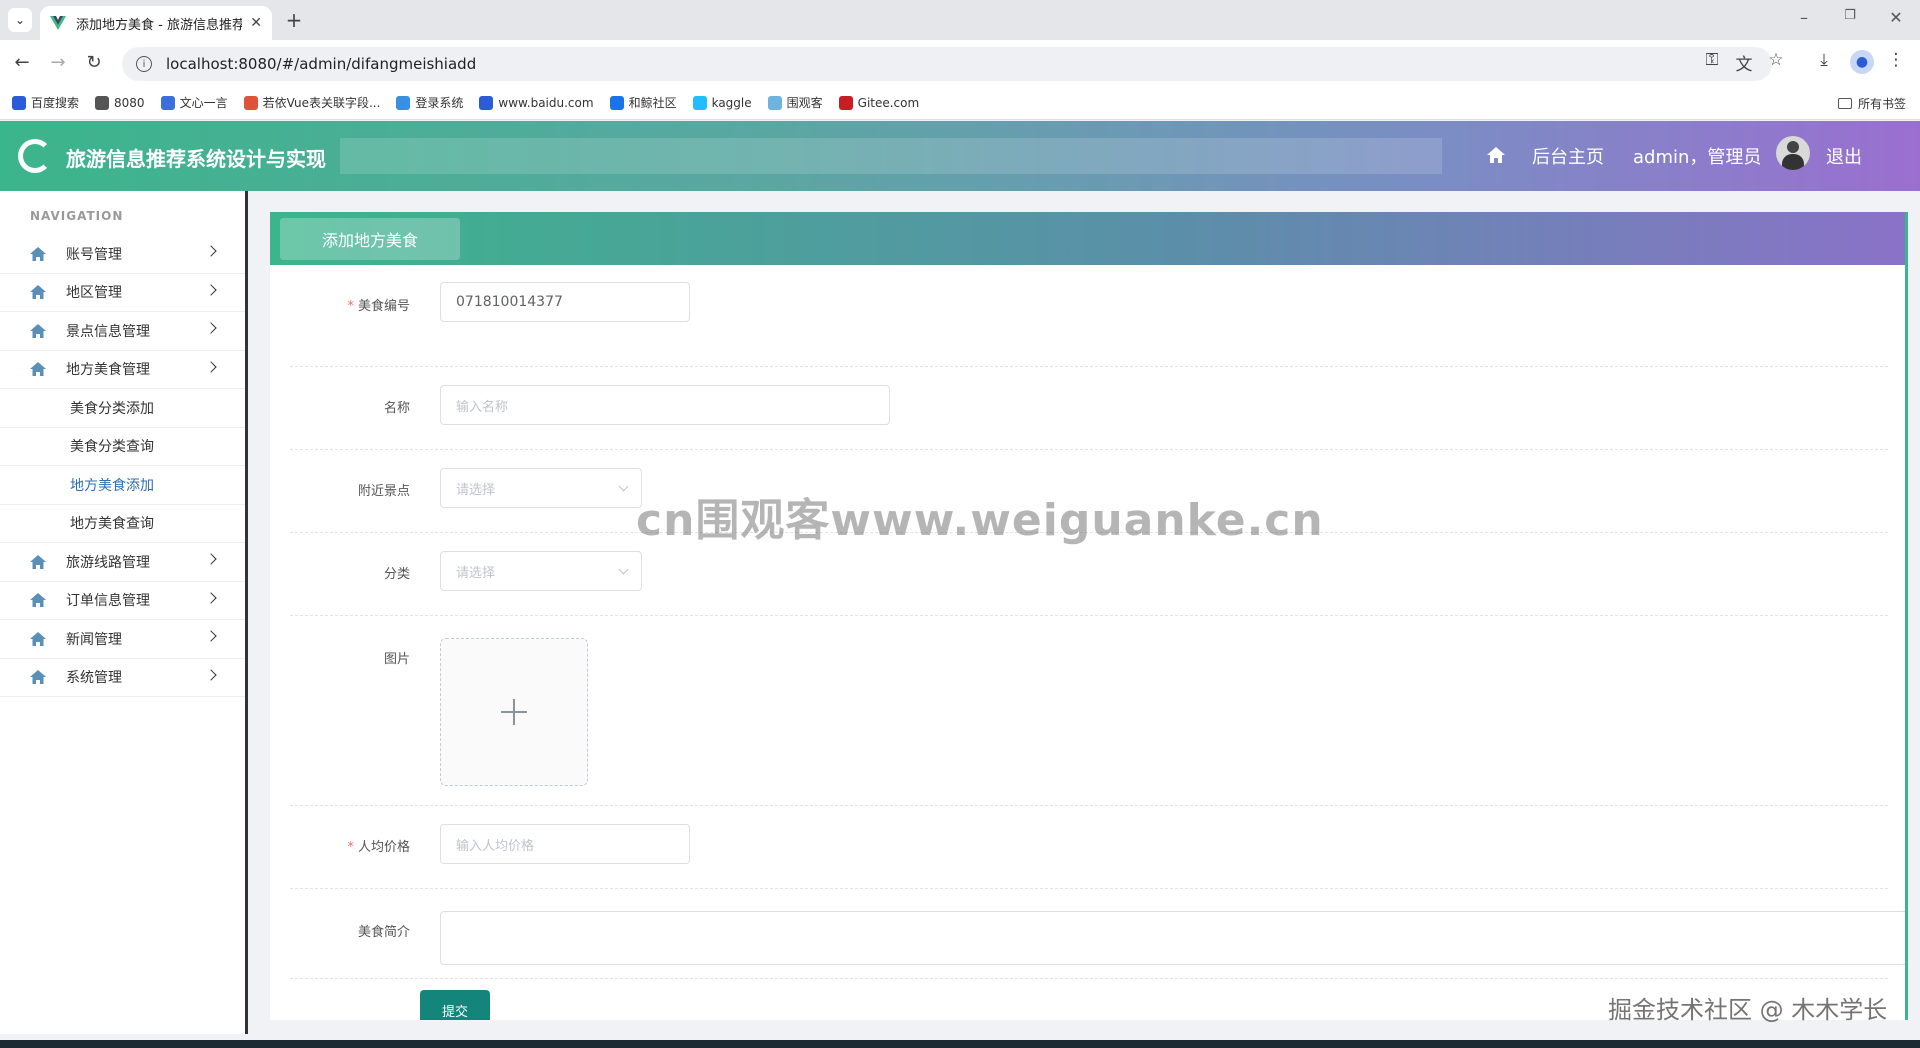 This screenshot has height=1048, width=1920. Describe the element at coordinates (122, 524) in the screenshot. I see `sidebar-subitem: 地方美食查询` at that location.